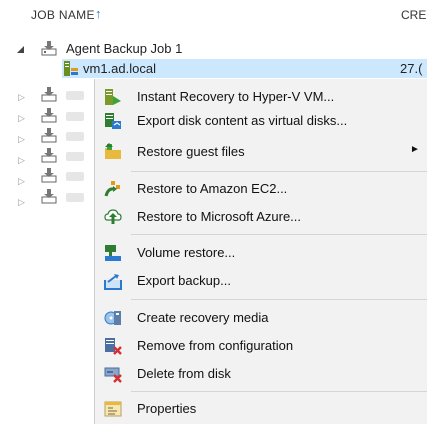 The image size is (427, 424). I want to click on created-column-header: CRE, so click(413, 15).